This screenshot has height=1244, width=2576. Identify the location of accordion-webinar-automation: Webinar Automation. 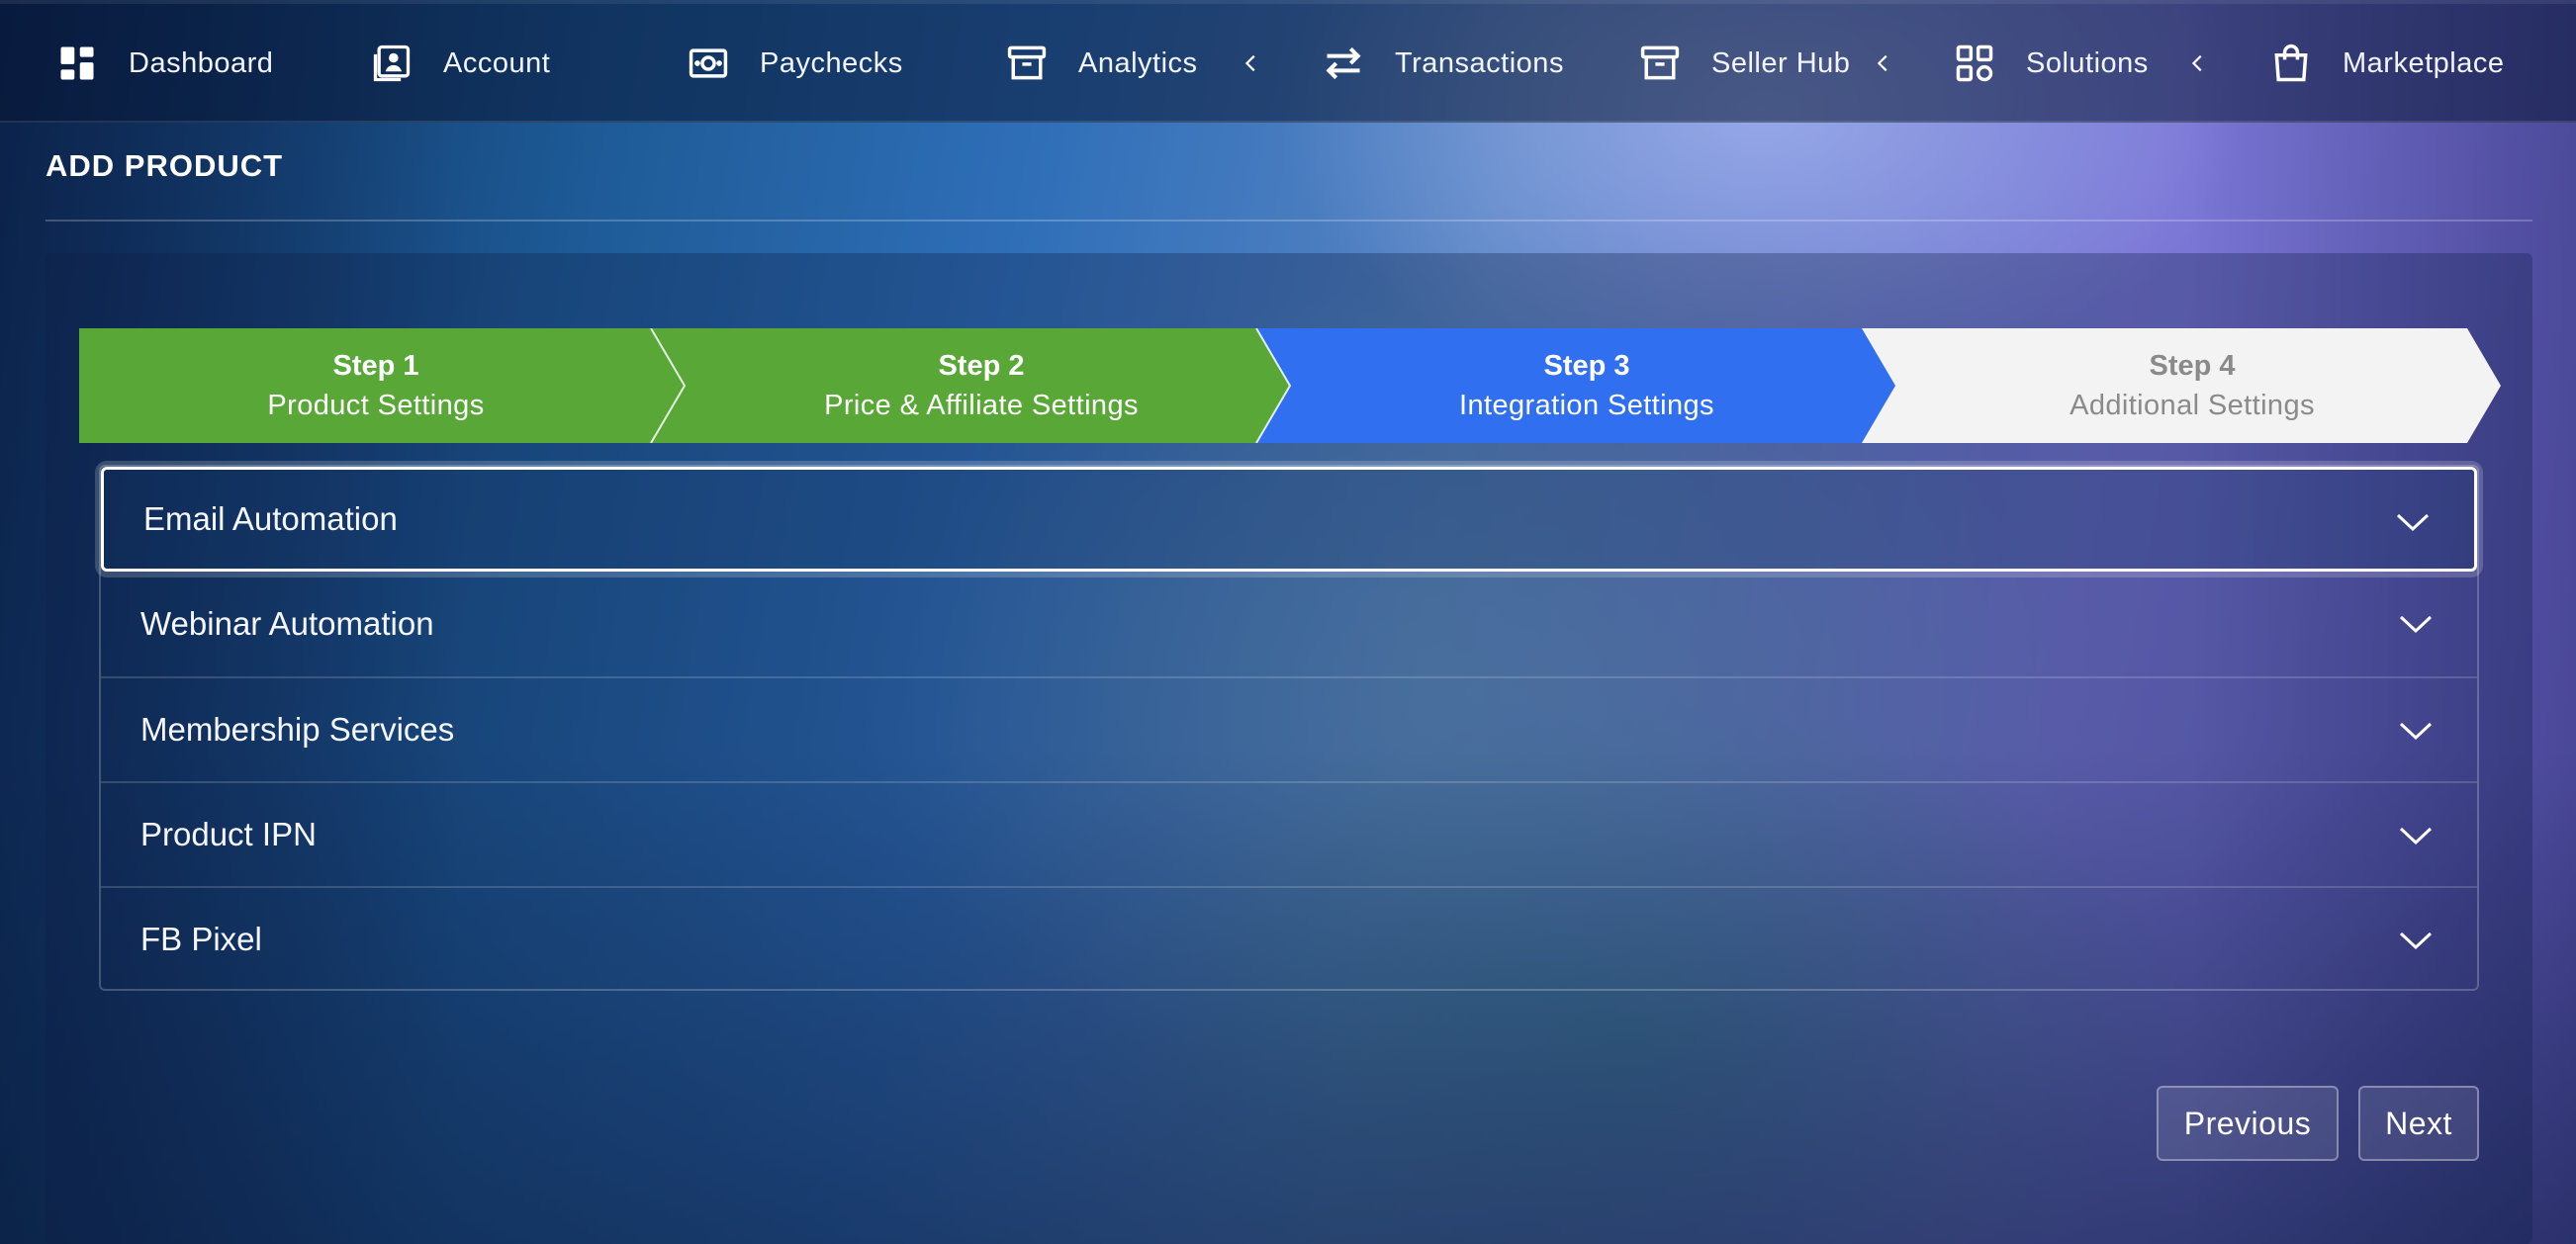
(1289, 624).